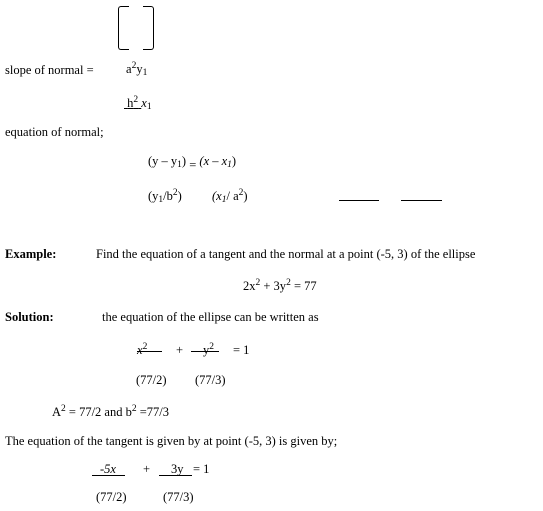 The width and height of the screenshot is (543, 511). I want to click on n2r-close: ), so click(245, 196).